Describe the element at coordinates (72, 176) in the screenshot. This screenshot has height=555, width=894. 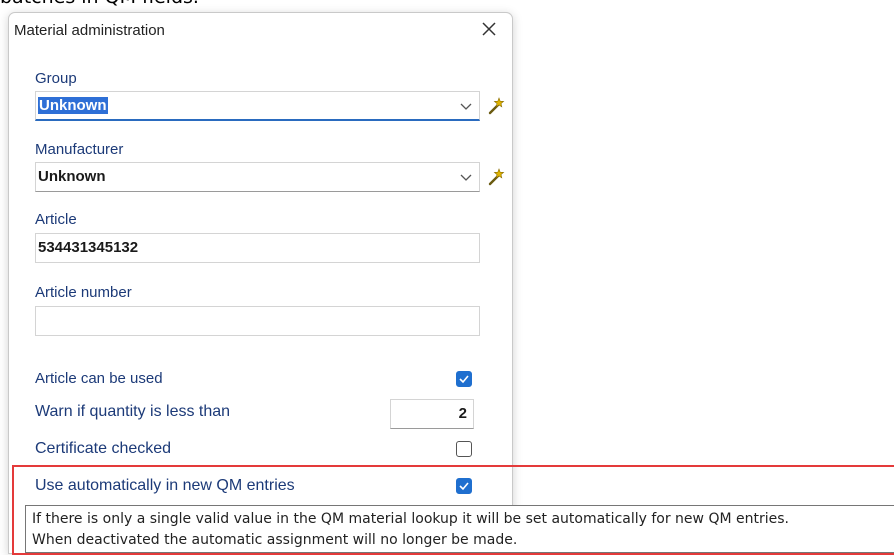
I see `manufacturer-value: Unknown` at that location.